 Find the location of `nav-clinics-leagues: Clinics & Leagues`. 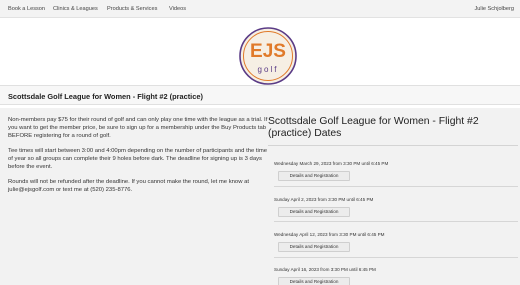

nav-clinics-leagues: Clinics & Leagues is located at coordinates (75, 9).